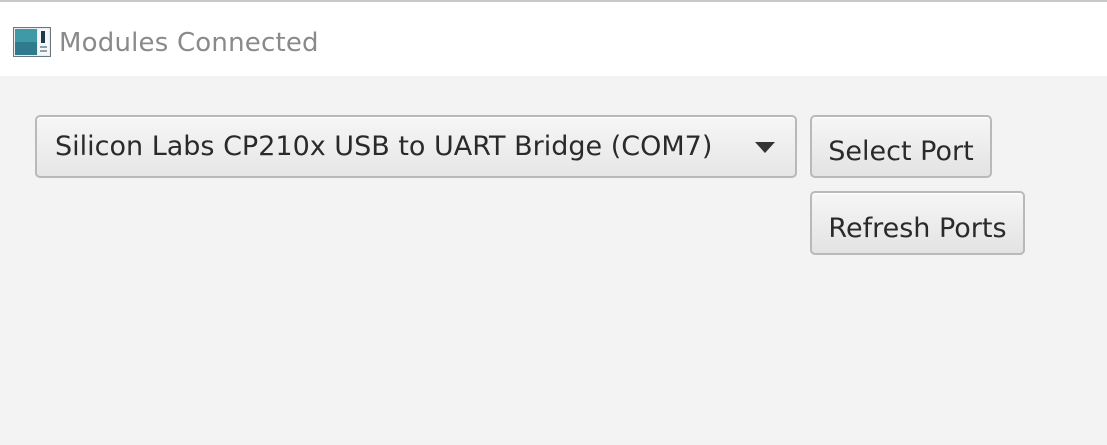 This screenshot has width=1107, height=445. I want to click on refresh-ports-button: Refresh Ports, so click(917, 223).